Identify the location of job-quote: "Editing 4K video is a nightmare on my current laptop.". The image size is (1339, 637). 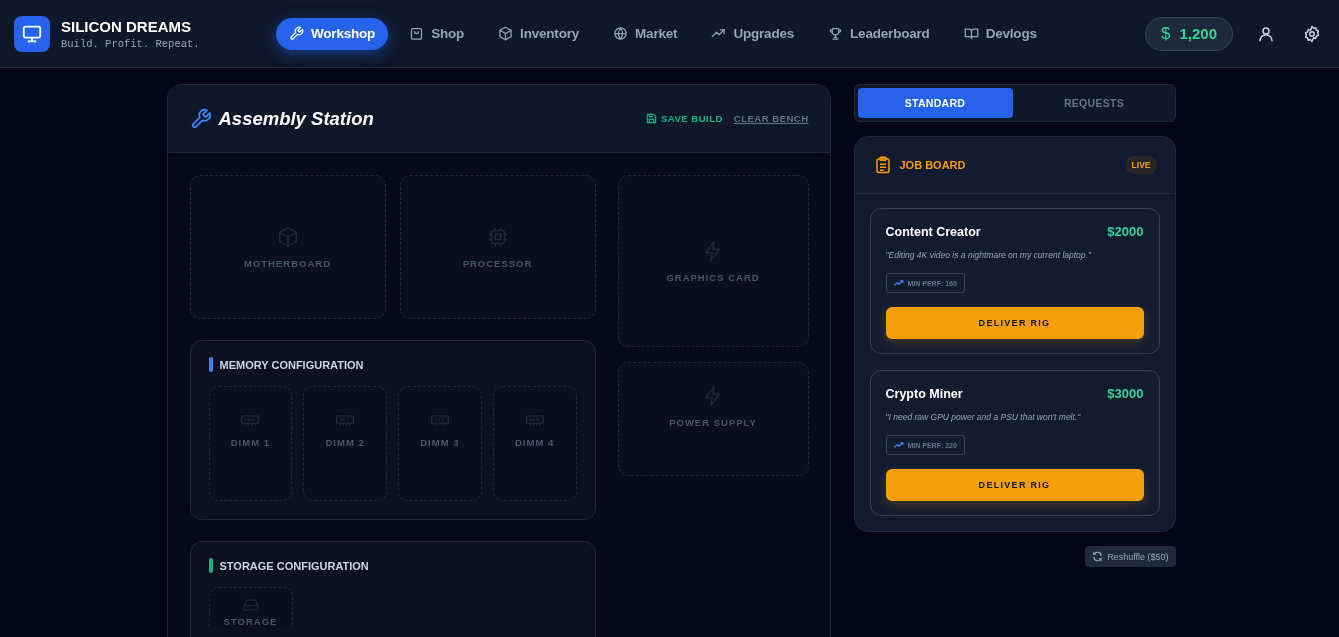
(989, 255).